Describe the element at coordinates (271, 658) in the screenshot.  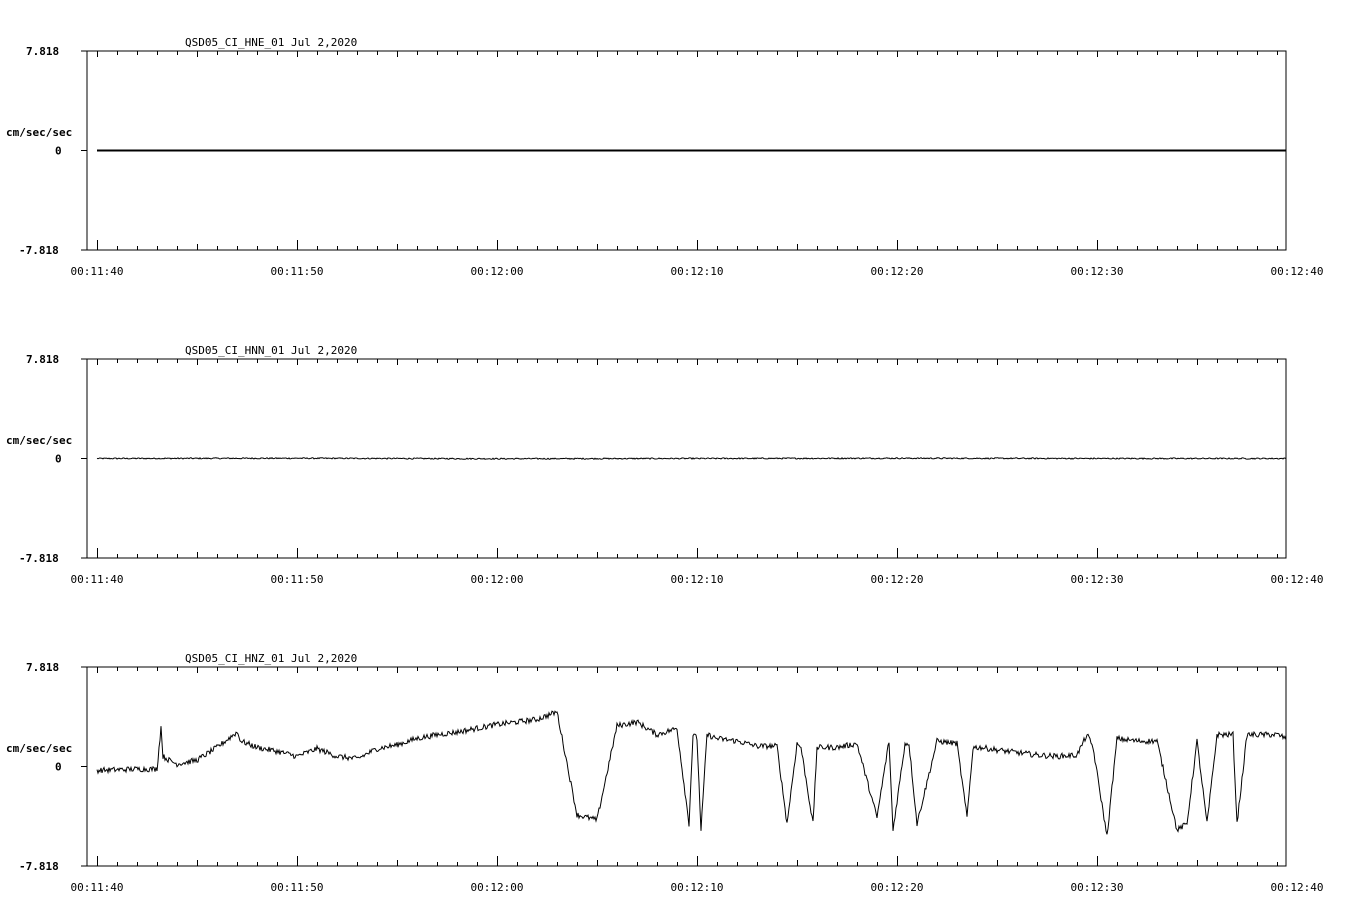
I see `panel-title: QSD05_CI_HNZ_01 Jul 2,2020` at that location.